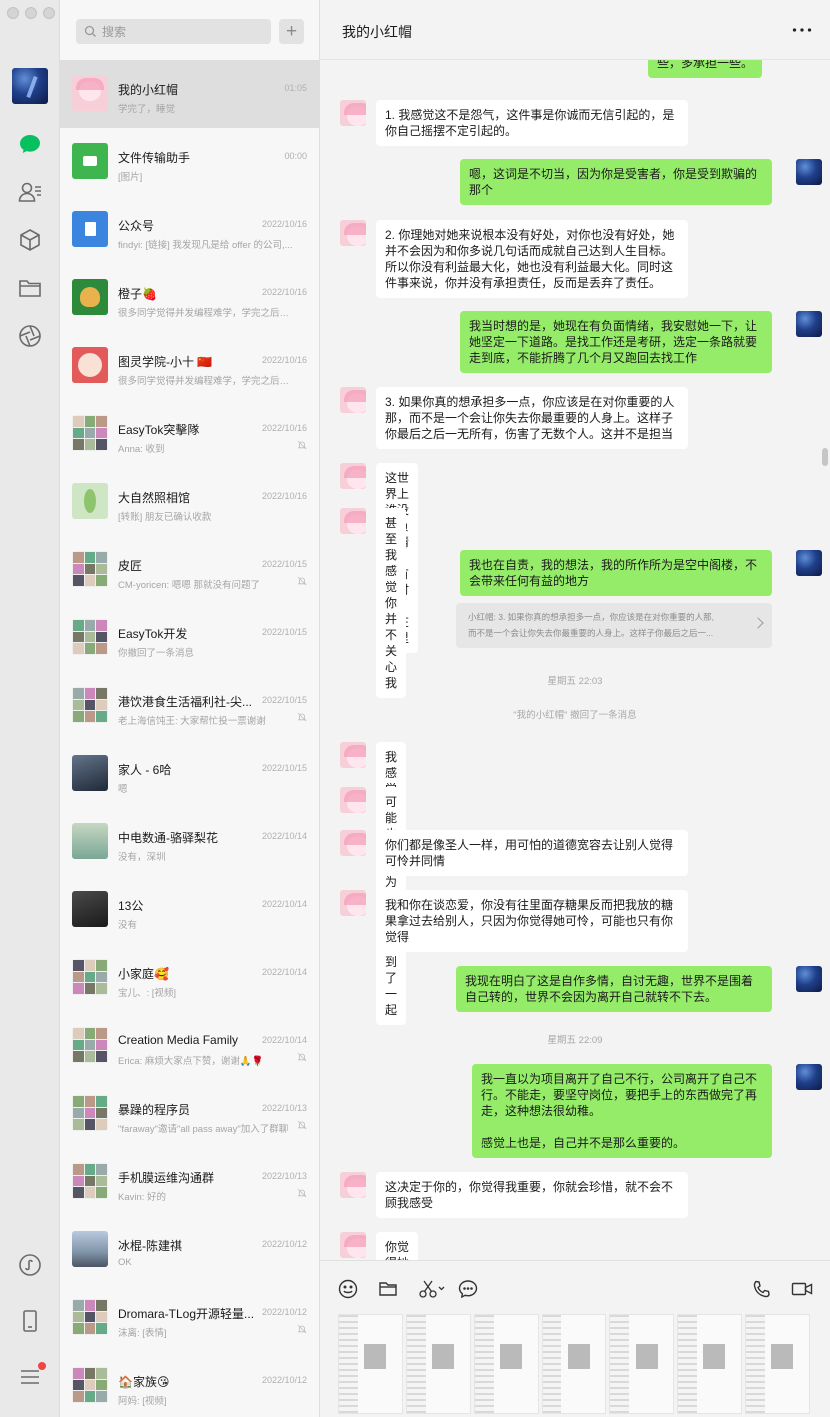 This screenshot has width=830, height=1417. What do you see at coordinates (136, 226) in the screenshot?
I see `conversation-name: 公众号` at bounding box center [136, 226].